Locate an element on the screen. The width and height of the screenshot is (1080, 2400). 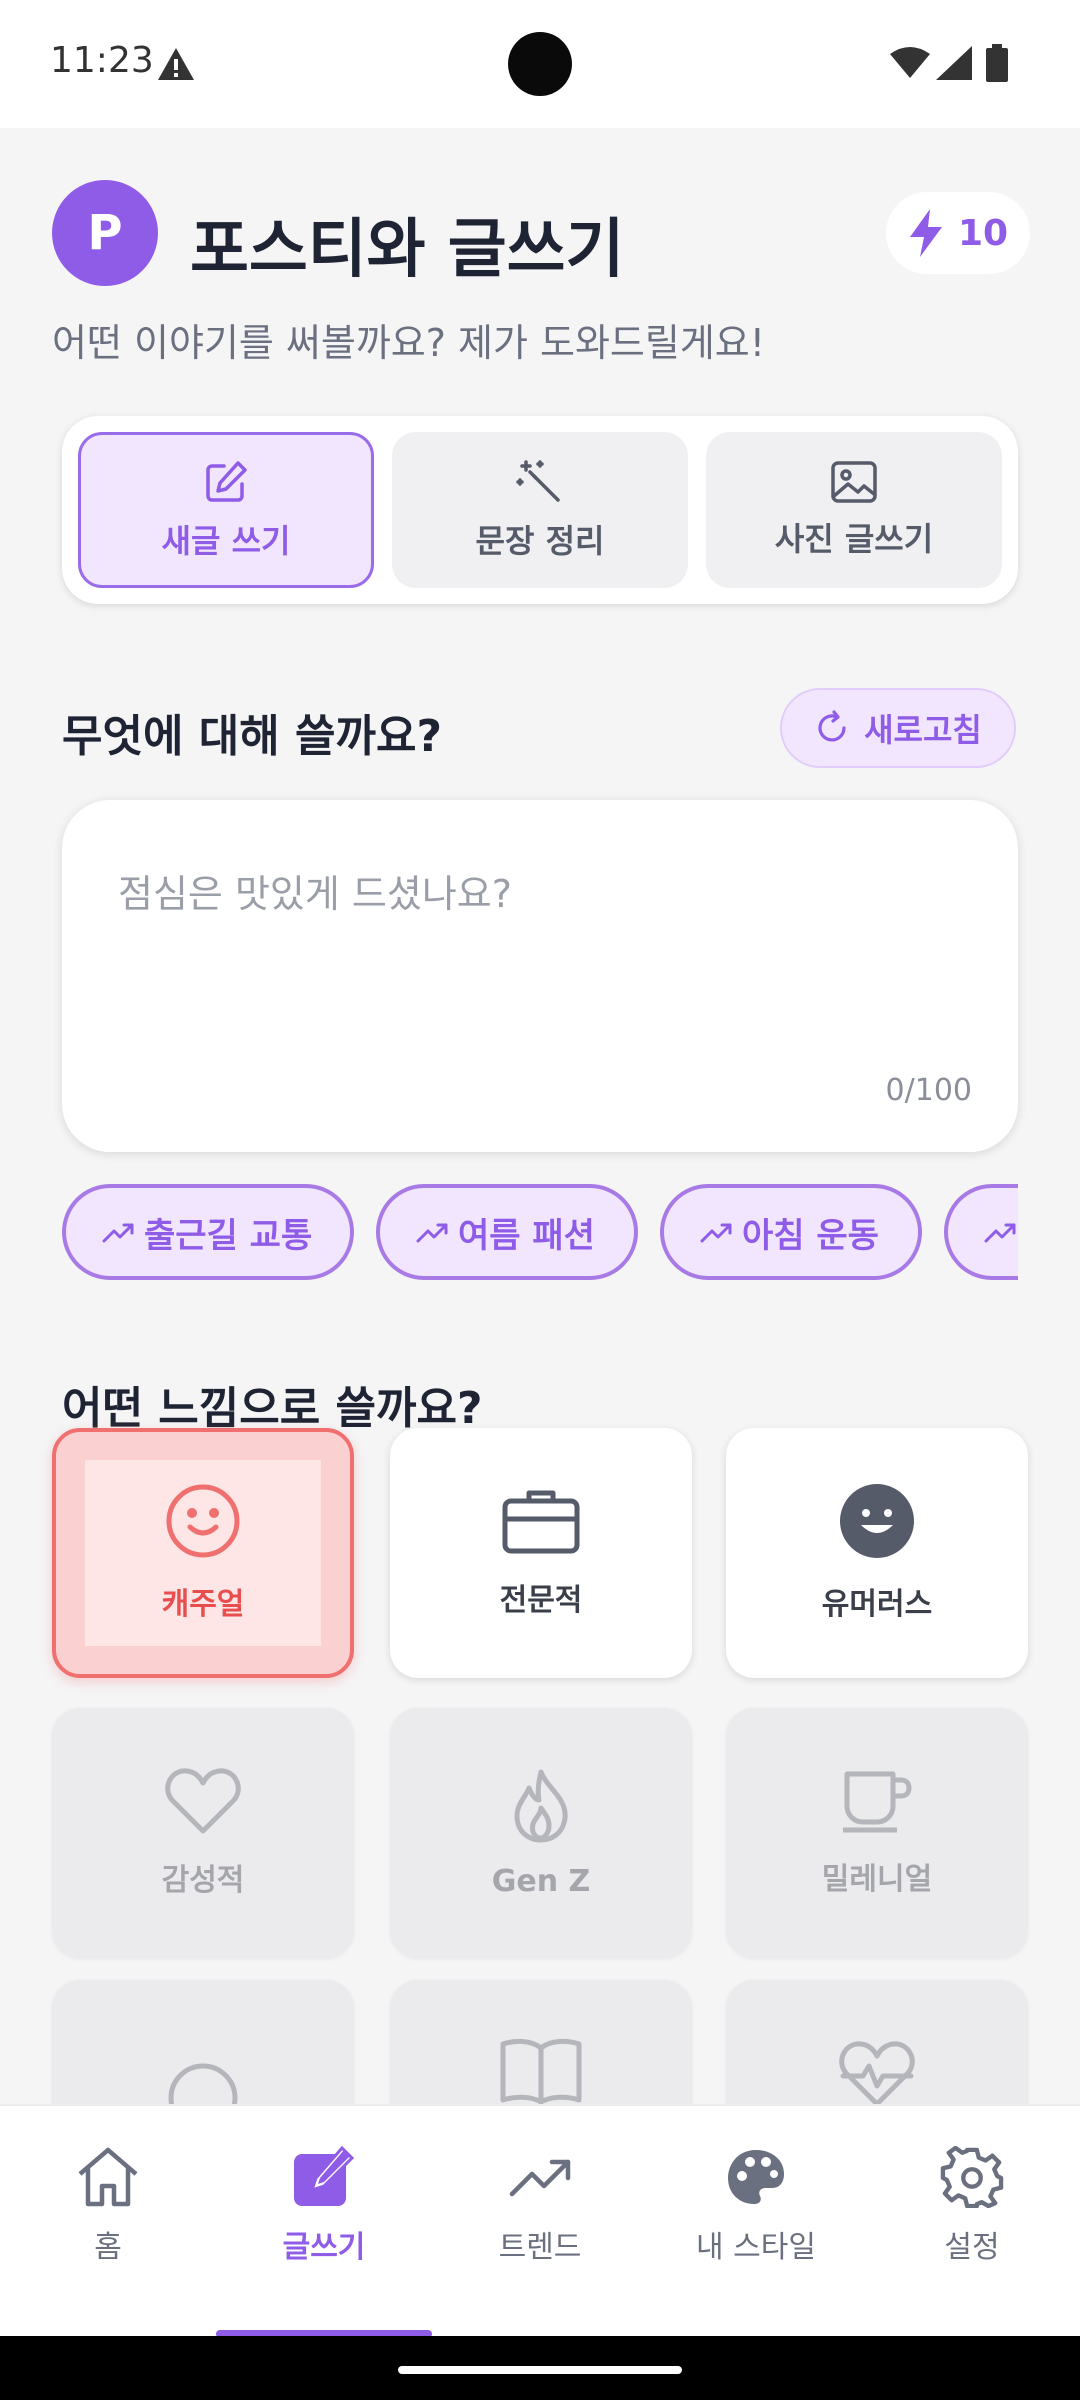
trending-chip: 여름 패션 is located at coordinates (507, 1232).